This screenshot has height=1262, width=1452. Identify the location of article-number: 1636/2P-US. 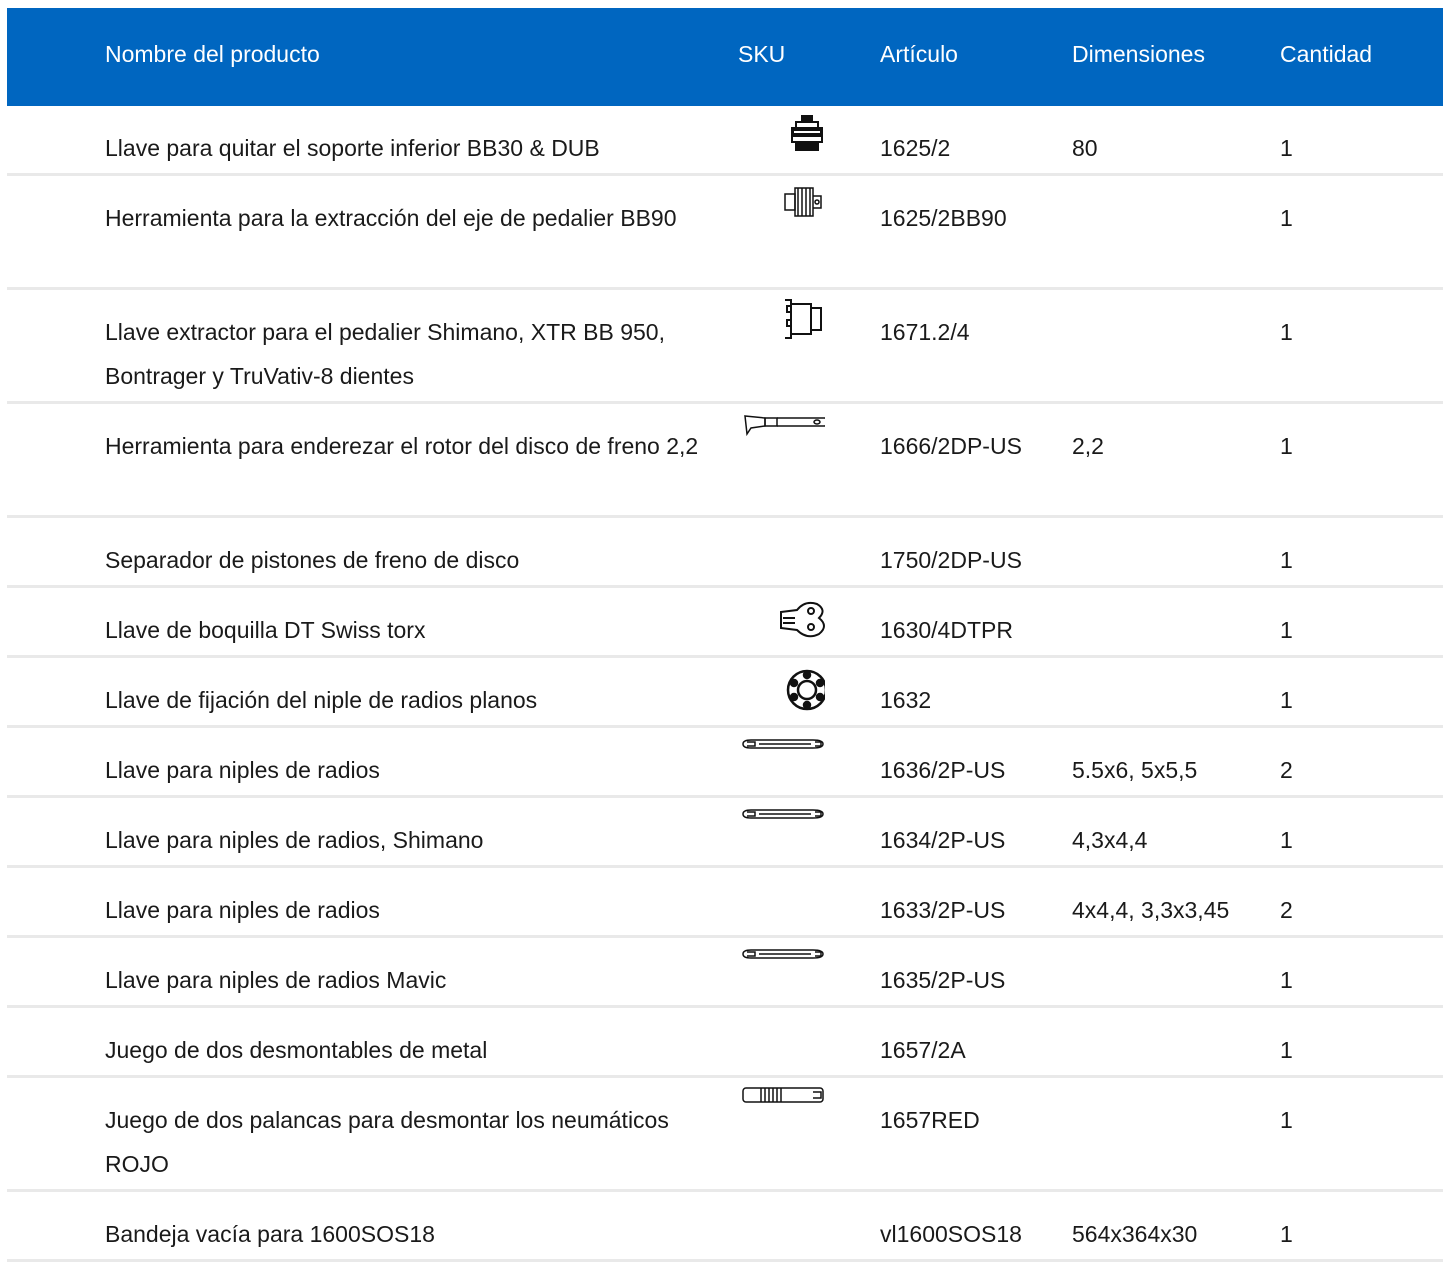
(943, 770).